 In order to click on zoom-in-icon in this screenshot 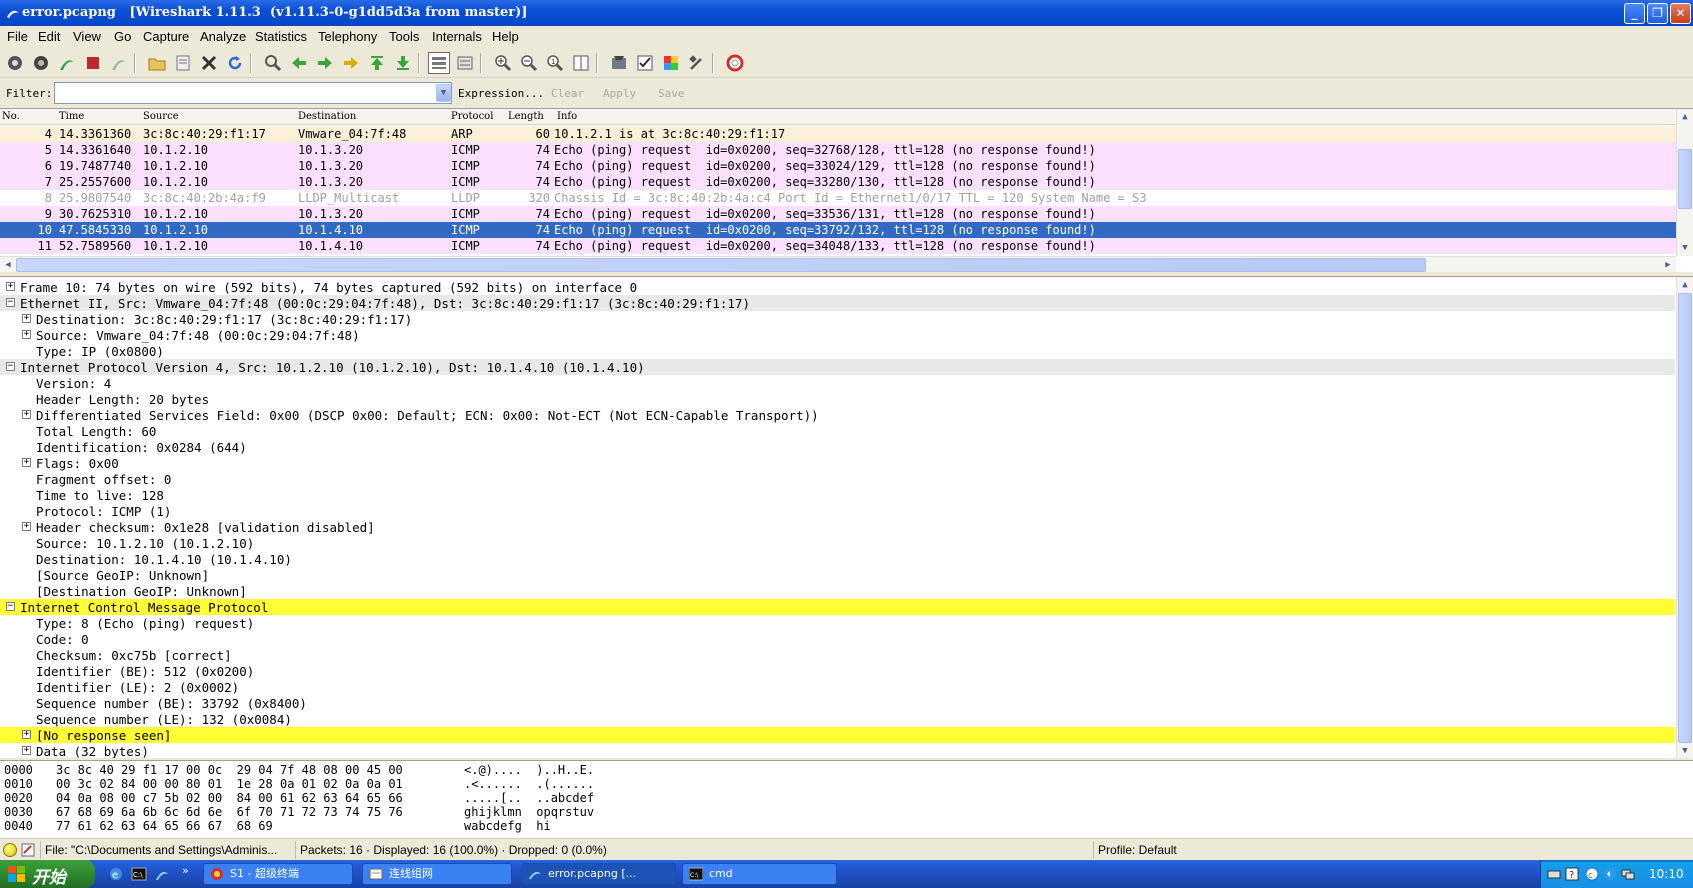, I will do `click(503, 63)`.